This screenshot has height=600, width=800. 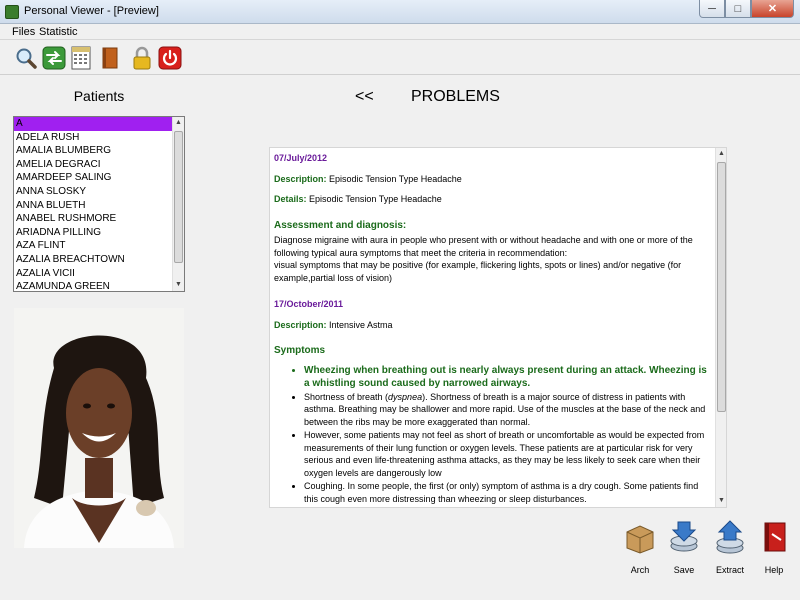 What do you see at coordinates (12, 12) in the screenshot?
I see `app-icon` at bounding box center [12, 12].